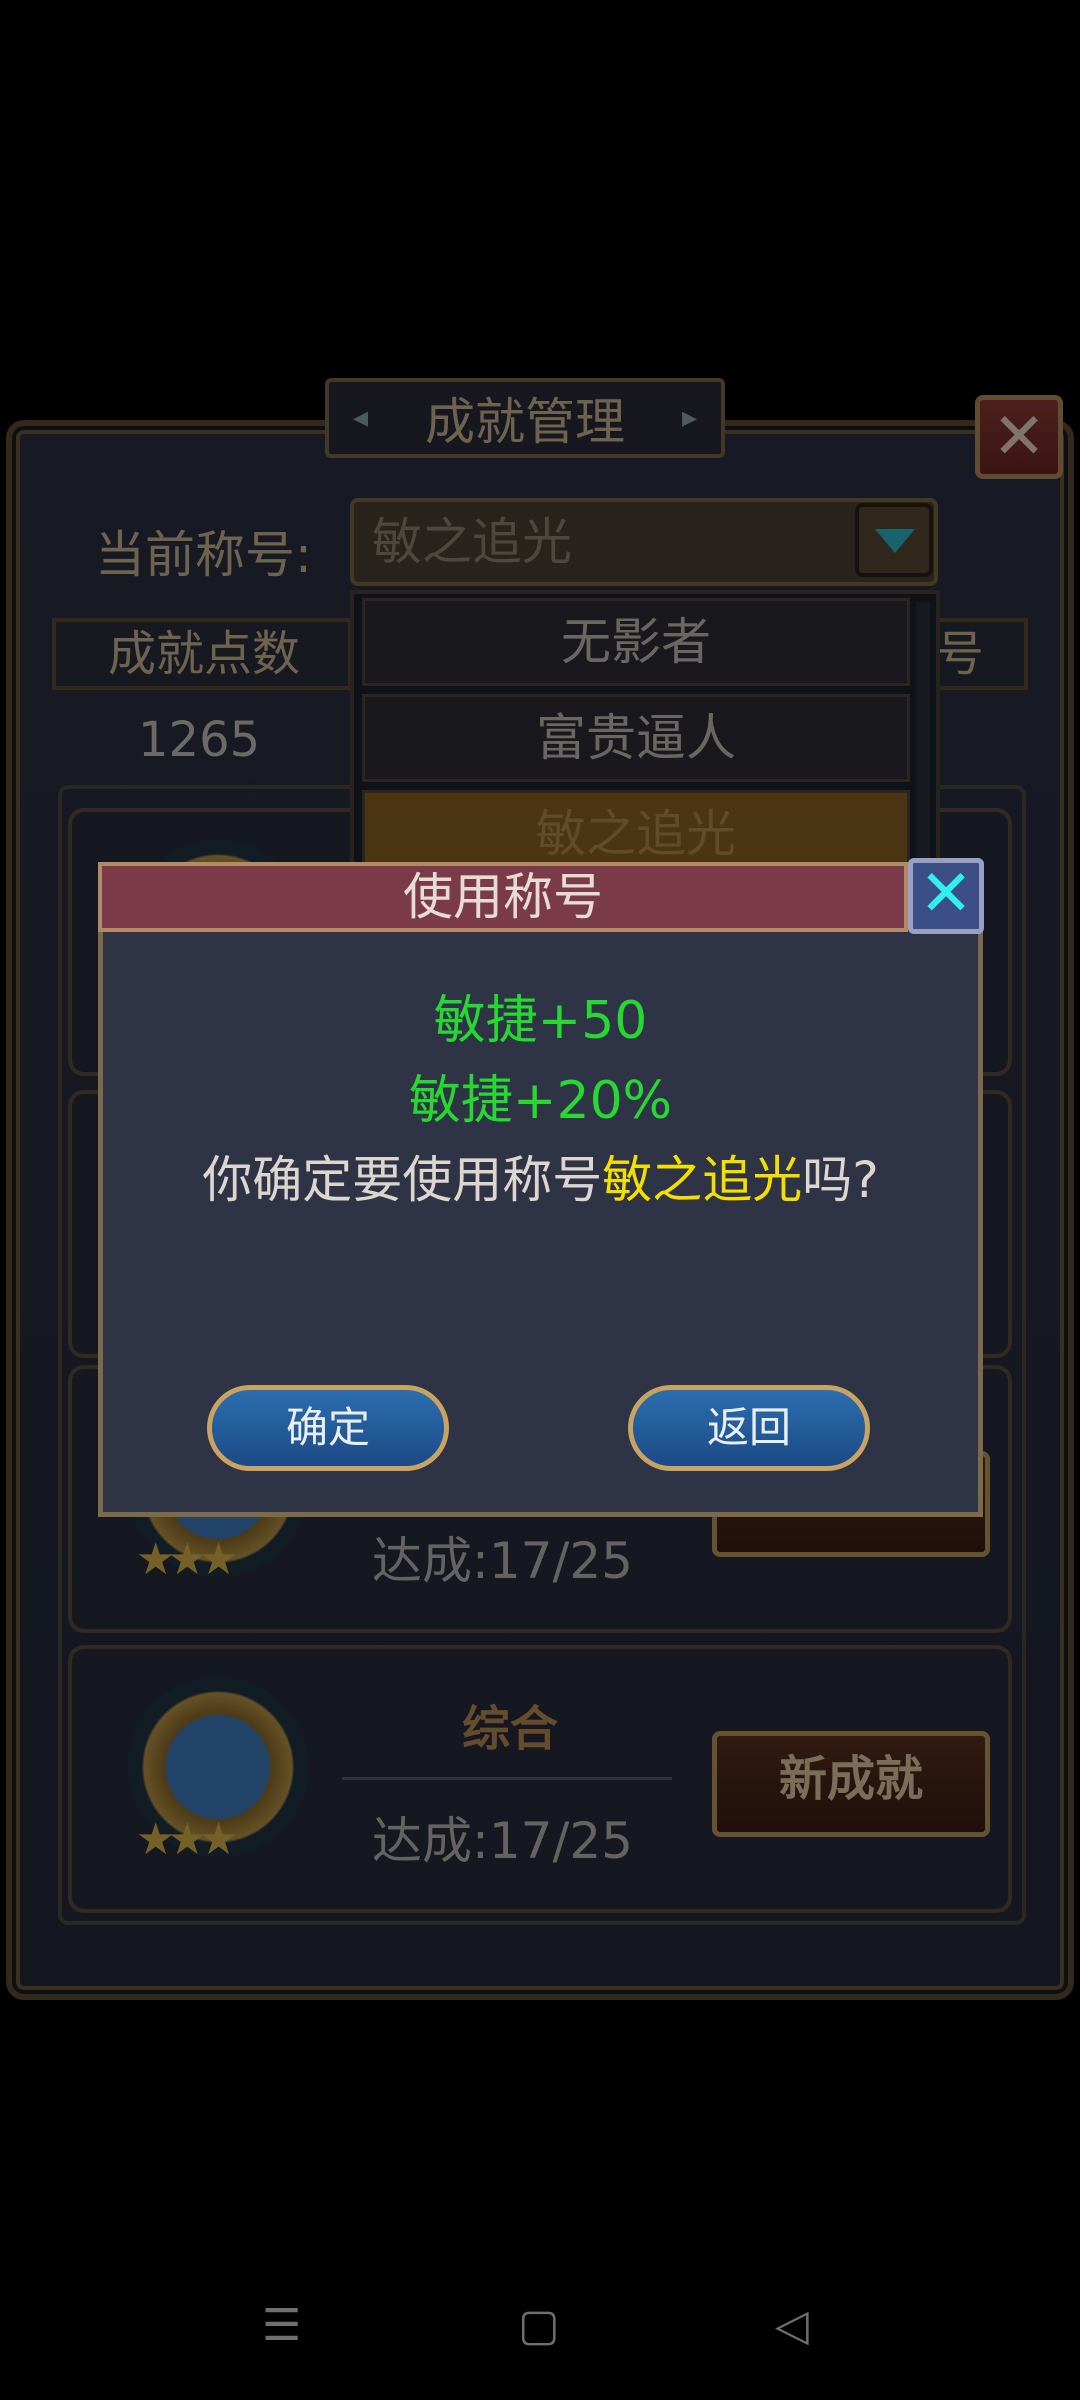 Image resolution: width=1080 pixels, height=2400 pixels. Describe the element at coordinates (328, 1428) in the screenshot. I see `confirm-button: 确定` at that location.